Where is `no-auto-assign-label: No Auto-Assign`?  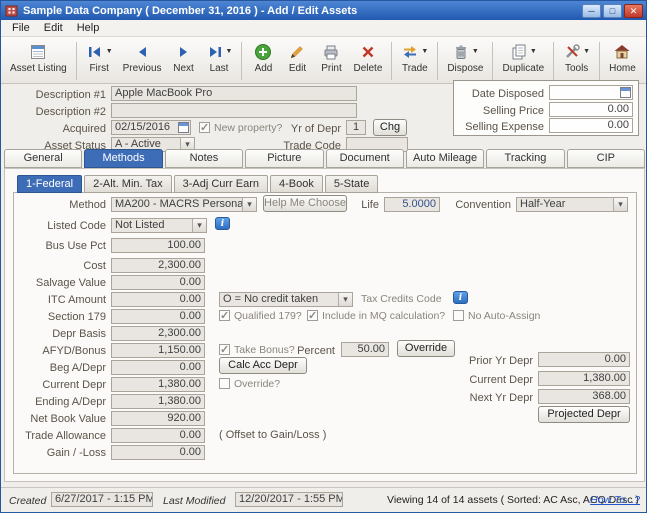 no-auto-assign-label: No Auto-Assign is located at coordinates (504, 316).